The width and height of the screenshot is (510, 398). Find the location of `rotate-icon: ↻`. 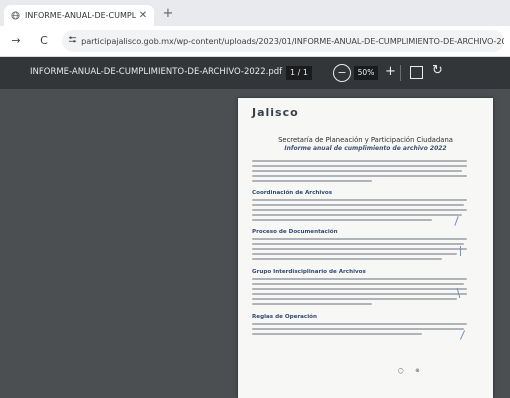

rotate-icon: ↻ is located at coordinates (437, 70).